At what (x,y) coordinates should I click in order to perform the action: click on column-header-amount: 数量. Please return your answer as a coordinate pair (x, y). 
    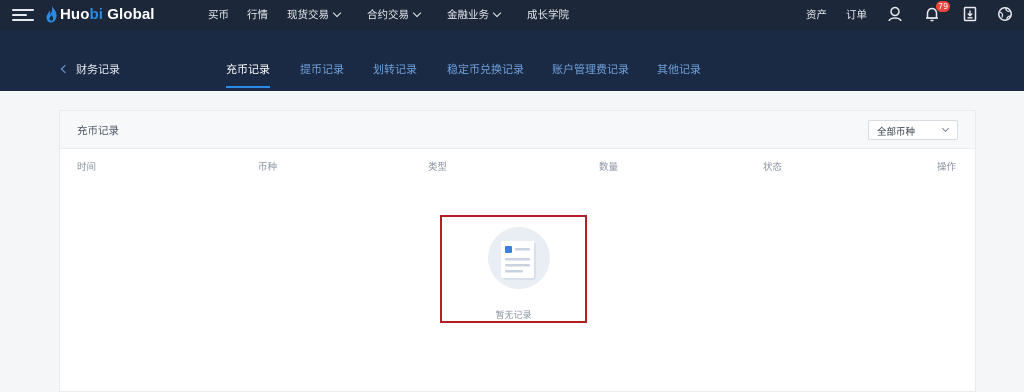
    Looking at the image, I should click on (609, 167).